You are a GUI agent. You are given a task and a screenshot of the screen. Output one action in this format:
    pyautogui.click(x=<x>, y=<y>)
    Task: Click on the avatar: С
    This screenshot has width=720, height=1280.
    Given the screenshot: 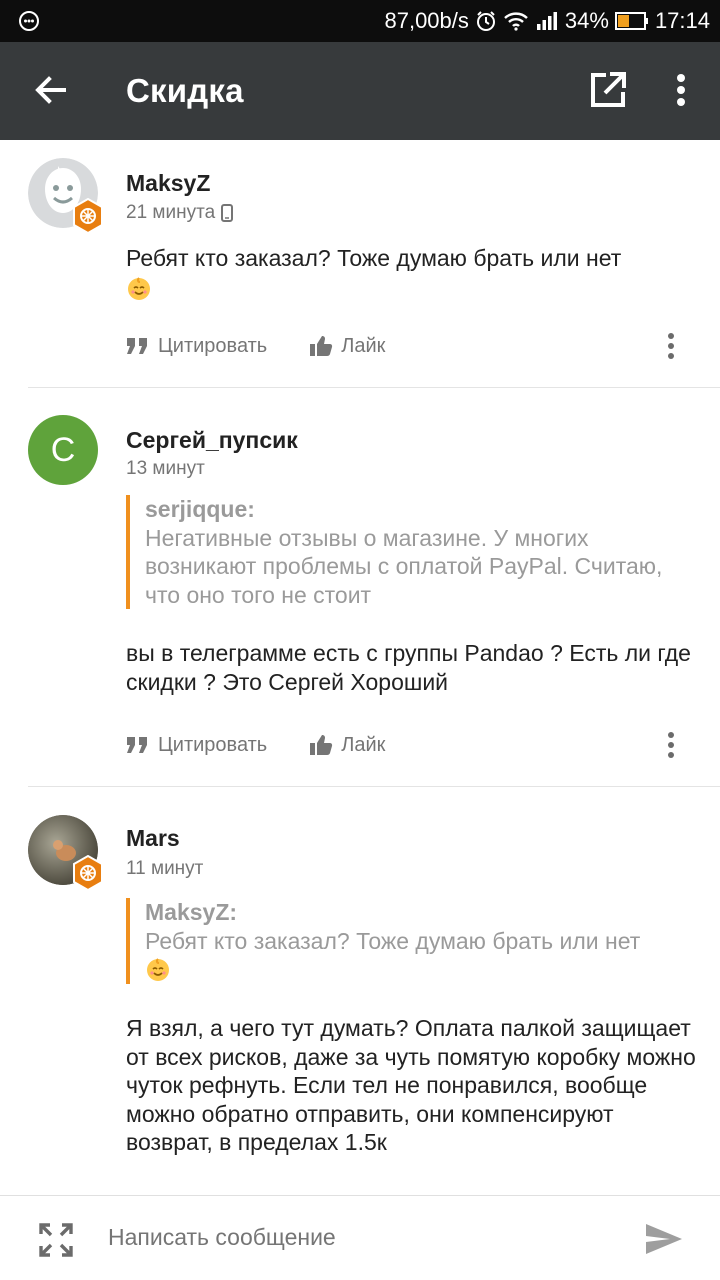 What is the action you would take?
    pyautogui.click(x=63, y=450)
    